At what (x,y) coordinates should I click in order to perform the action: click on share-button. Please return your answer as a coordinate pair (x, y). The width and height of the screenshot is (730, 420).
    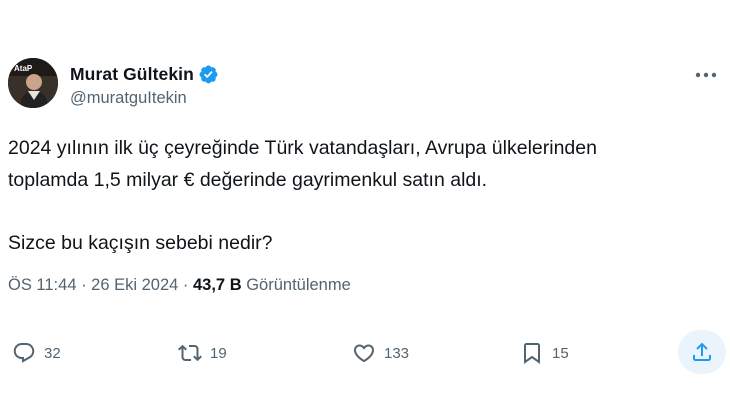
    Looking at the image, I should click on (702, 352).